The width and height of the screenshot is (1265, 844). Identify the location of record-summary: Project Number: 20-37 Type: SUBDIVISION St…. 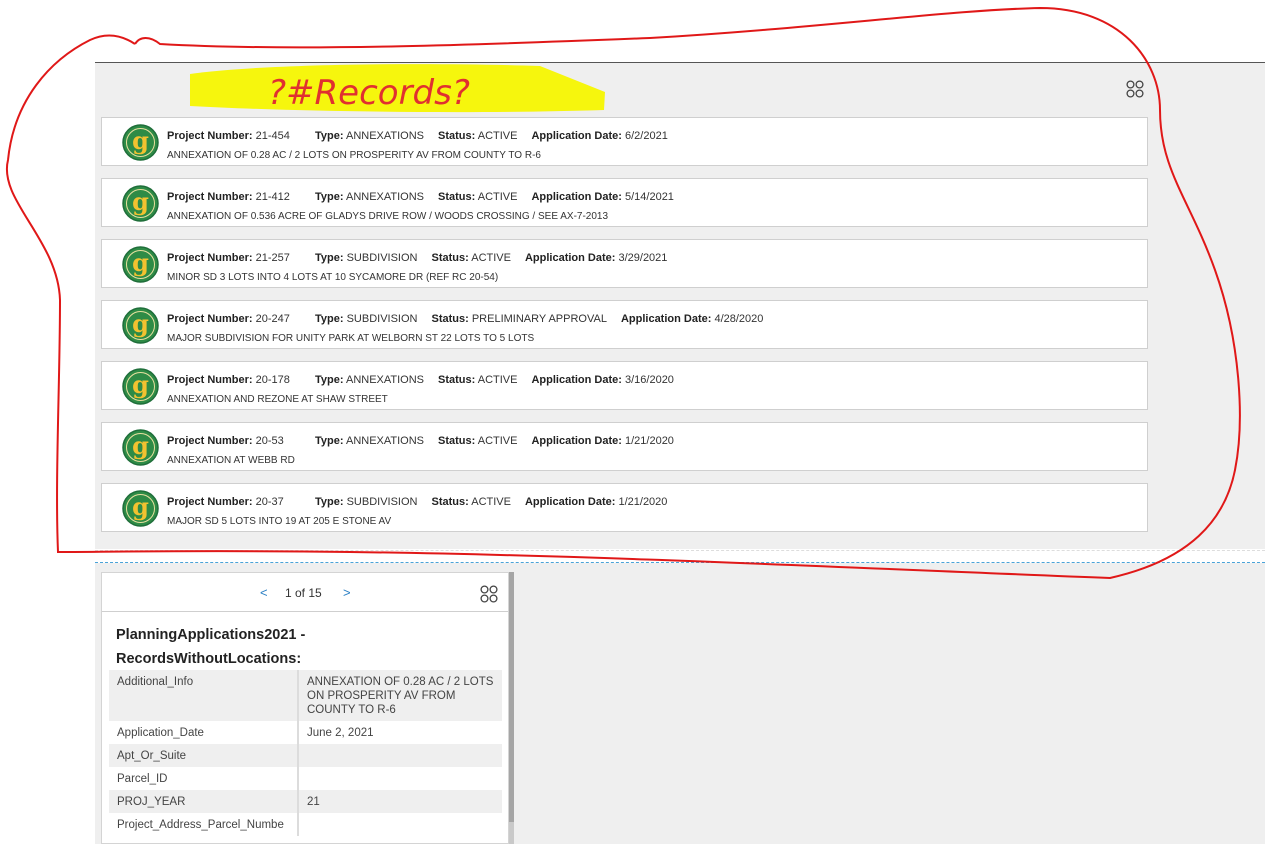
(424, 502).